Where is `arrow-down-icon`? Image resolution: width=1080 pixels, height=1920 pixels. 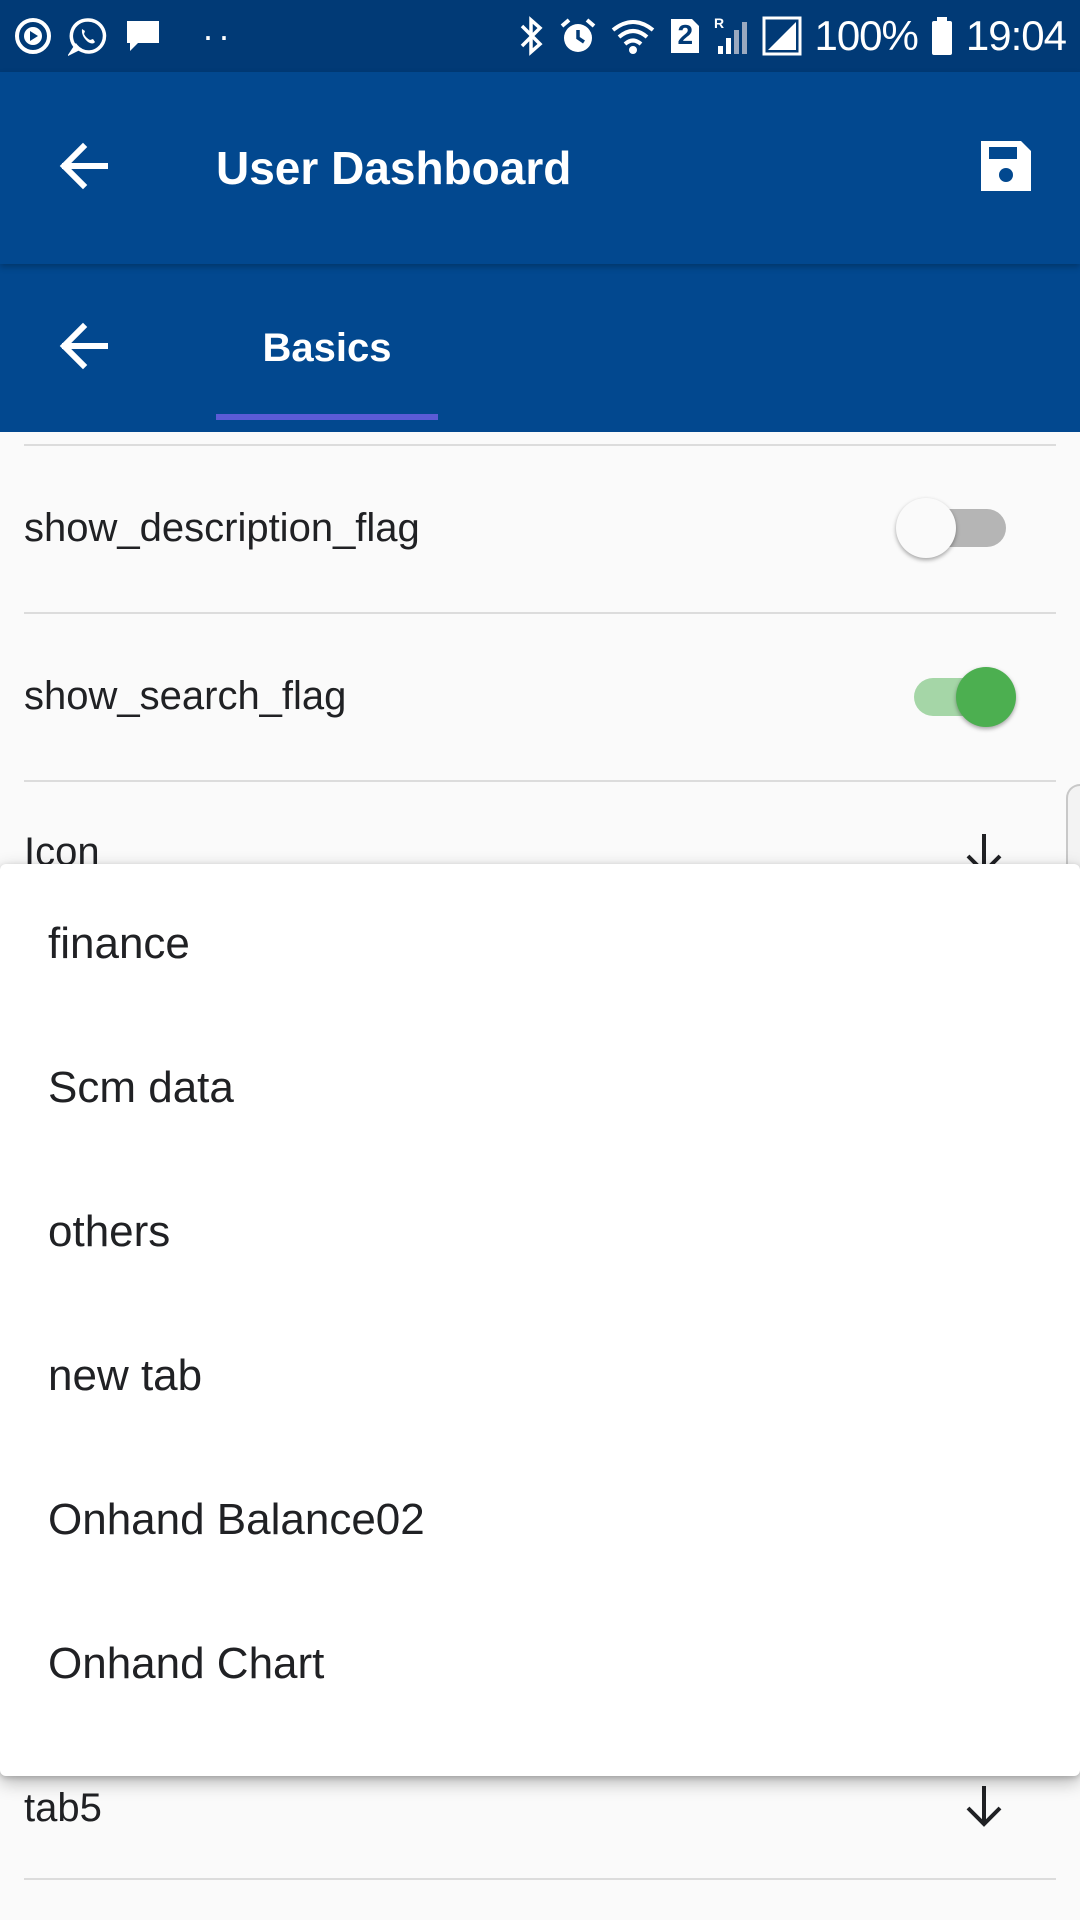
arrow-down-icon is located at coordinates (984, 1808).